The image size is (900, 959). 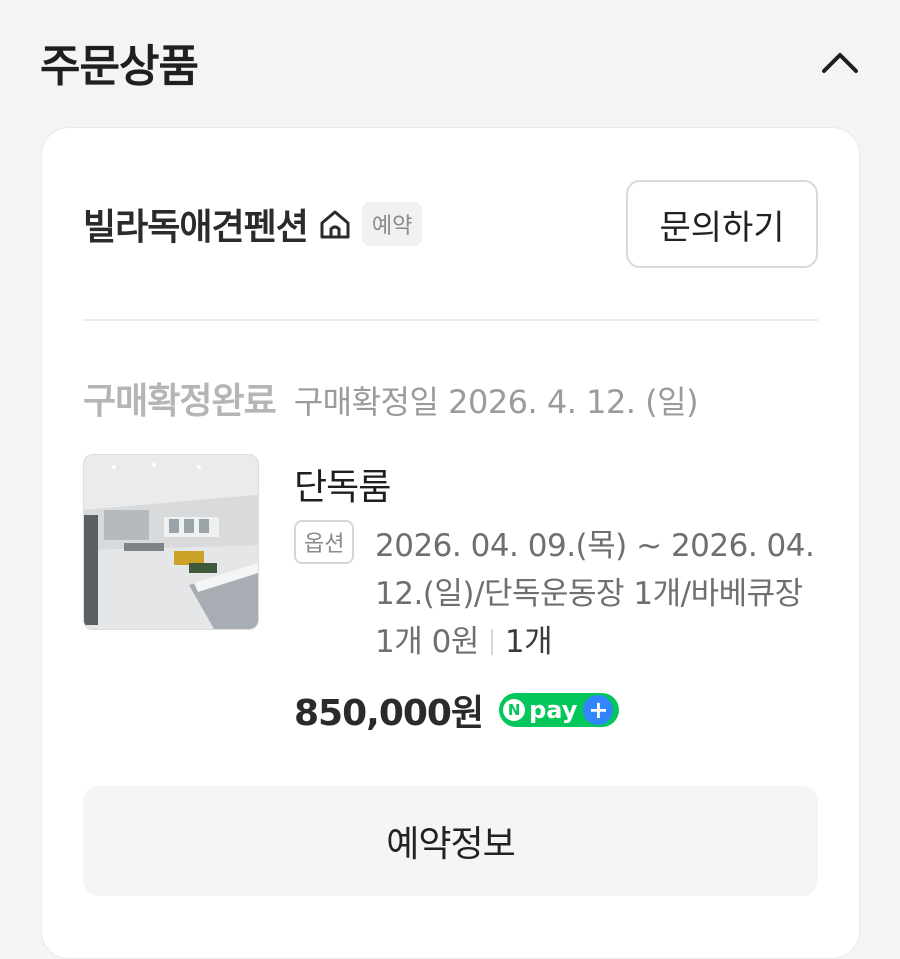 I want to click on reservation-badge: 예약, so click(x=392, y=224).